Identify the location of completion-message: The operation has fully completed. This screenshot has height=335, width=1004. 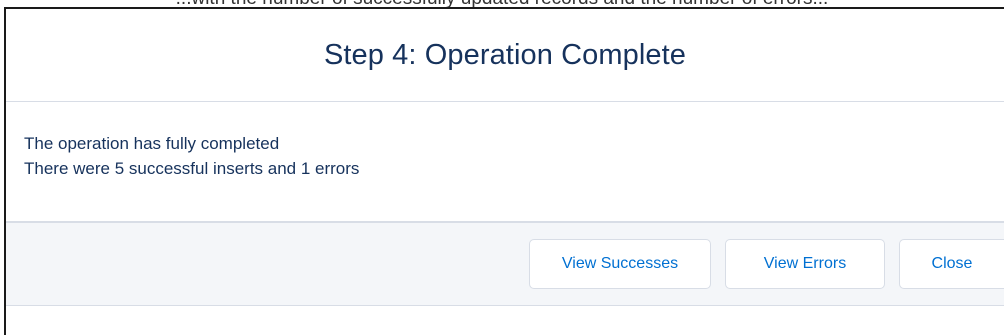
(152, 143).